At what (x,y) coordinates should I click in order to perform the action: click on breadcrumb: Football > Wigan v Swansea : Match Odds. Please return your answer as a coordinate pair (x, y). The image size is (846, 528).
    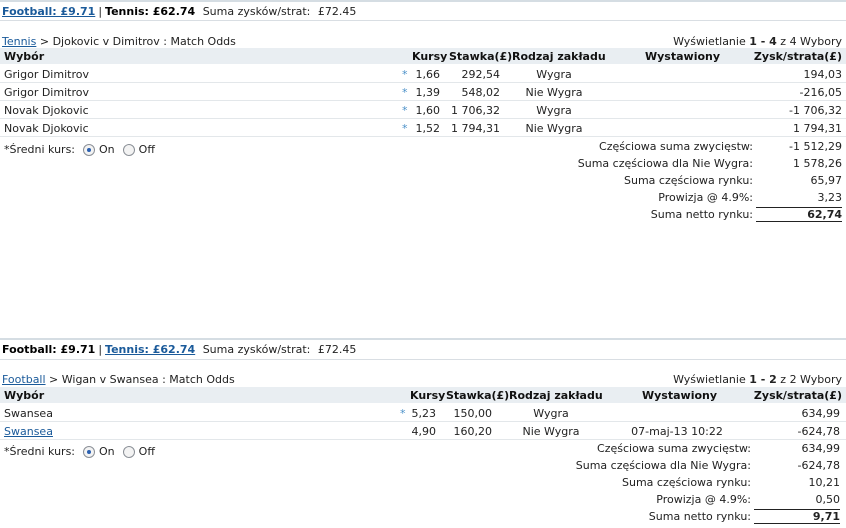
    Looking at the image, I should click on (118, 379).